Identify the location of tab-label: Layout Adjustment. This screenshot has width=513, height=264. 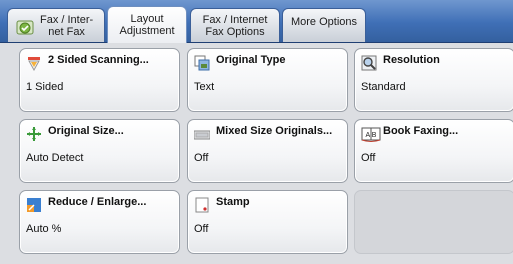
(147, 25).